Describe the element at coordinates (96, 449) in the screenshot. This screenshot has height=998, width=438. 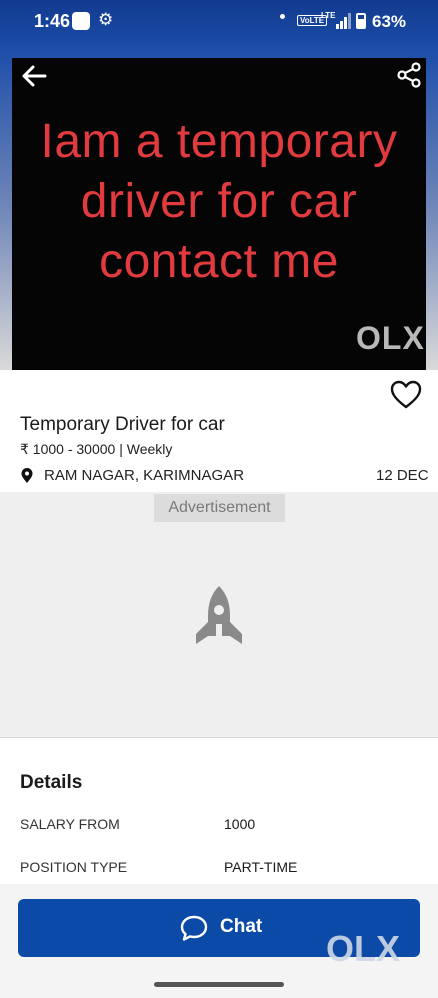
I see `listing-price: ₹ 1000 - 30000 | Weekly` at that location.